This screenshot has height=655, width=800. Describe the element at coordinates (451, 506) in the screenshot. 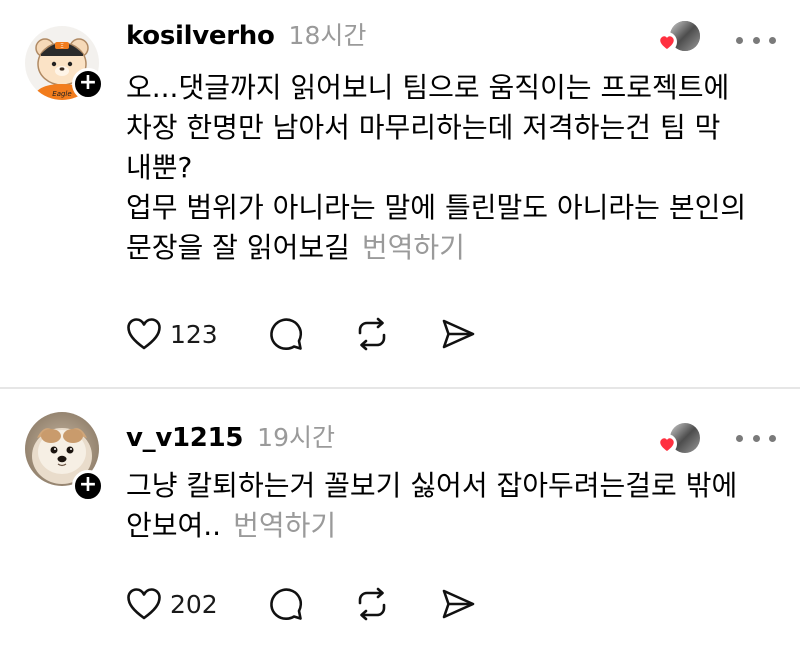

I see `post-text: 그냥 칼퇴하는거 꼴보기 싫어서 잡아두려는걸로 밖에 안보여.. 번역하기` at that location.